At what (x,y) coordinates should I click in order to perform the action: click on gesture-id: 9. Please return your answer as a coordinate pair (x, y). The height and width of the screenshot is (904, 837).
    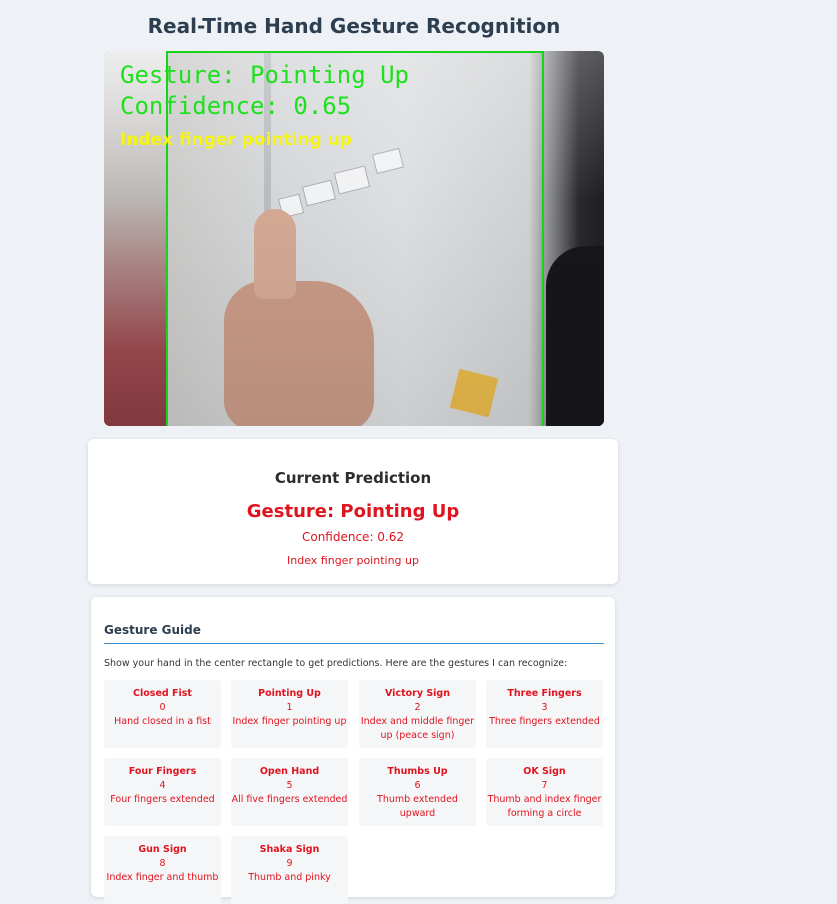
    Looking at the image, I should click on (289, 863).